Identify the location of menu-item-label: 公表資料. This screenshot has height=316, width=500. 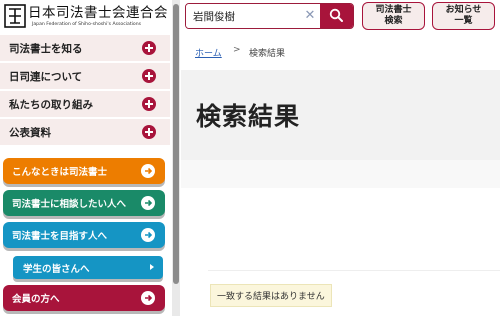
(30, 133).